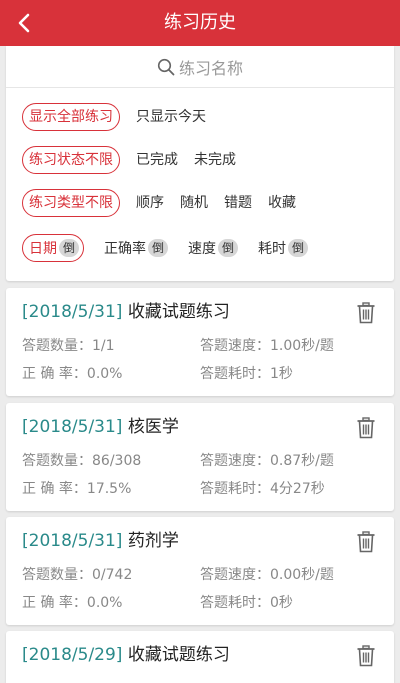 The height and width of the screenshot is (683, 400). I want to click on sort-by-speed: 速度 倒, so click(213, 248).